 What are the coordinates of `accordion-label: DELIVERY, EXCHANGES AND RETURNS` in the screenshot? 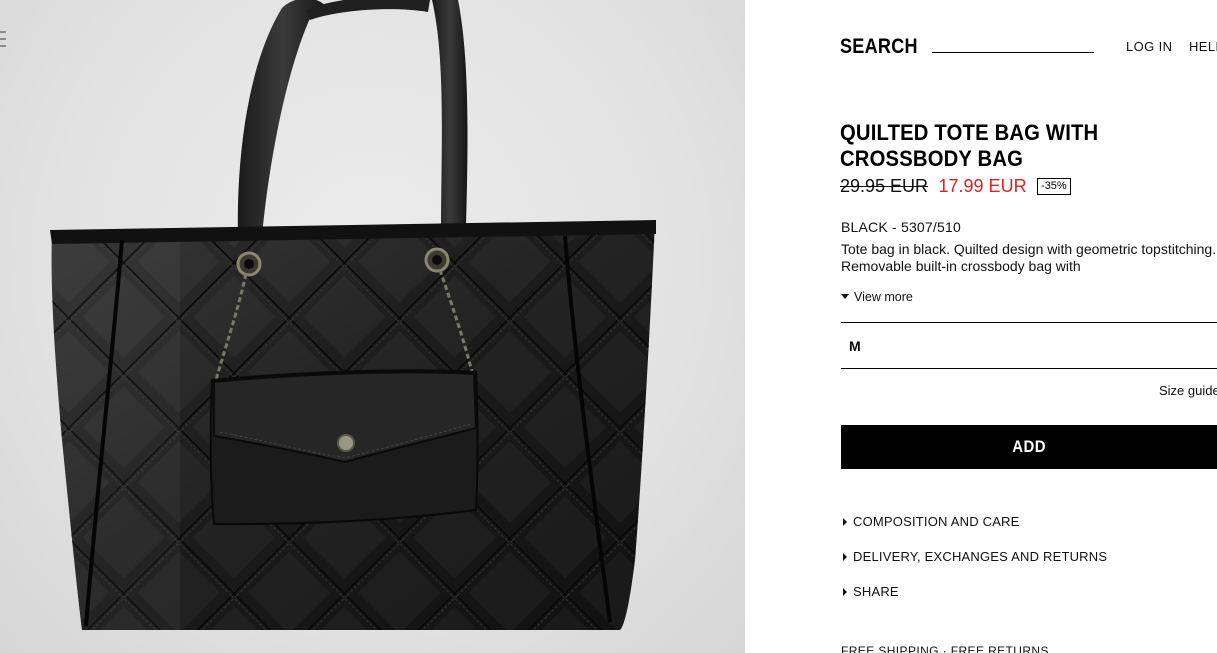 It's located at (980, 556).